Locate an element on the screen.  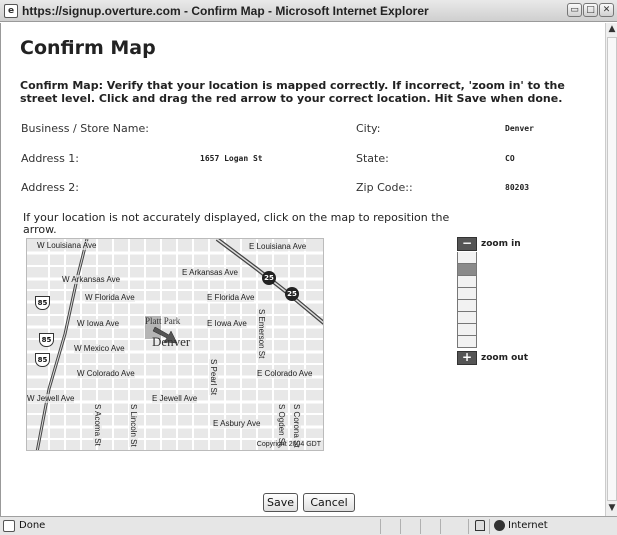
scroll-down-button: ▼ is located at coordinates (611, 508).